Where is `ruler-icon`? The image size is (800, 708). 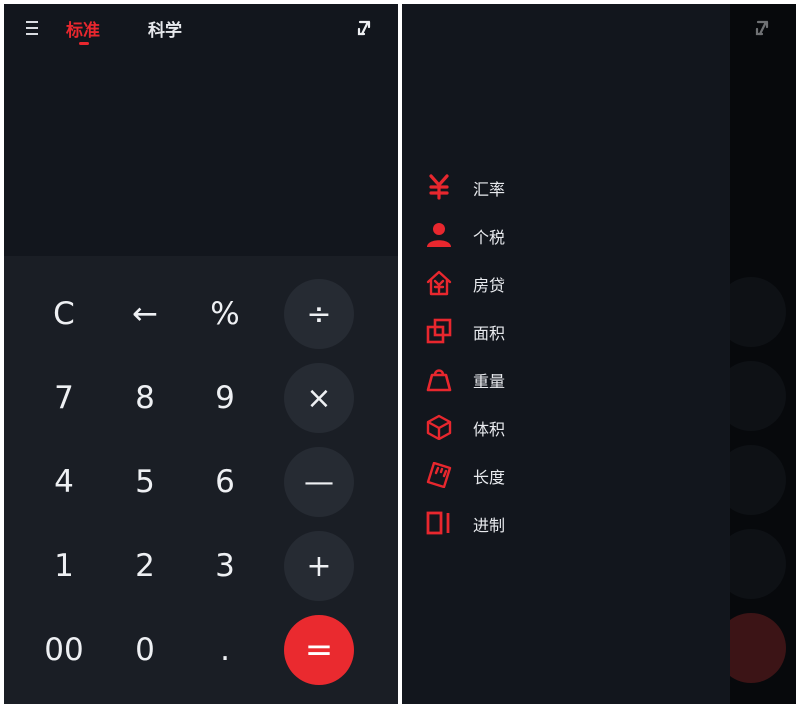
ruler-icon is located at coordinates (439, 475).